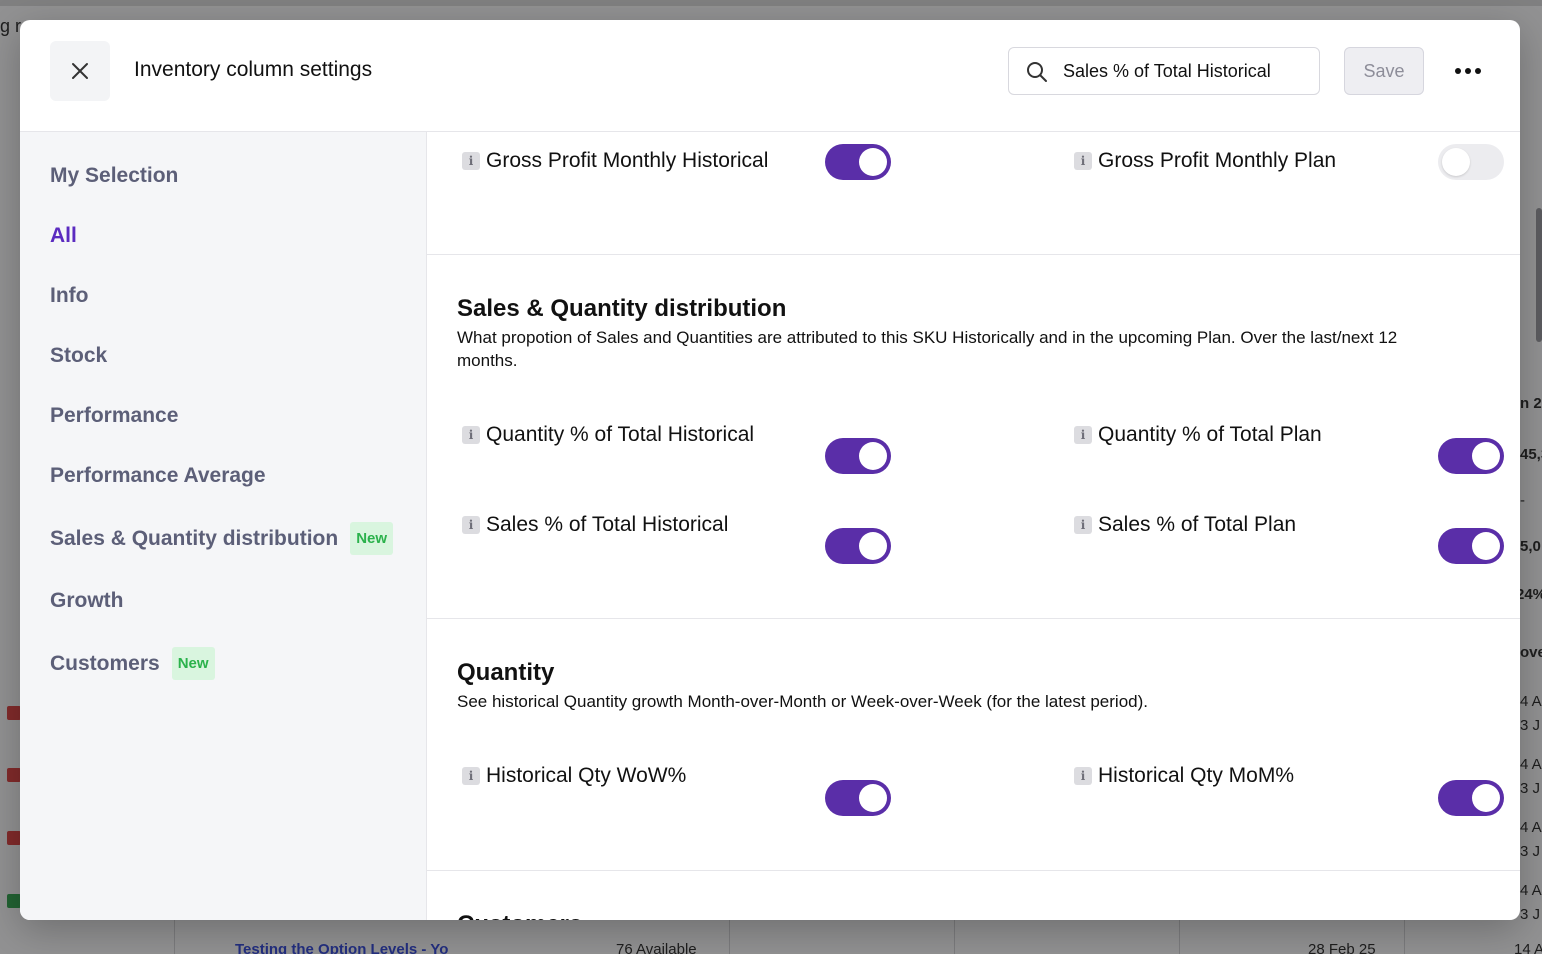 This screenshot has width=1542, height=954. I want to click on sidebar-item-label: Performance, so click(114, 415).